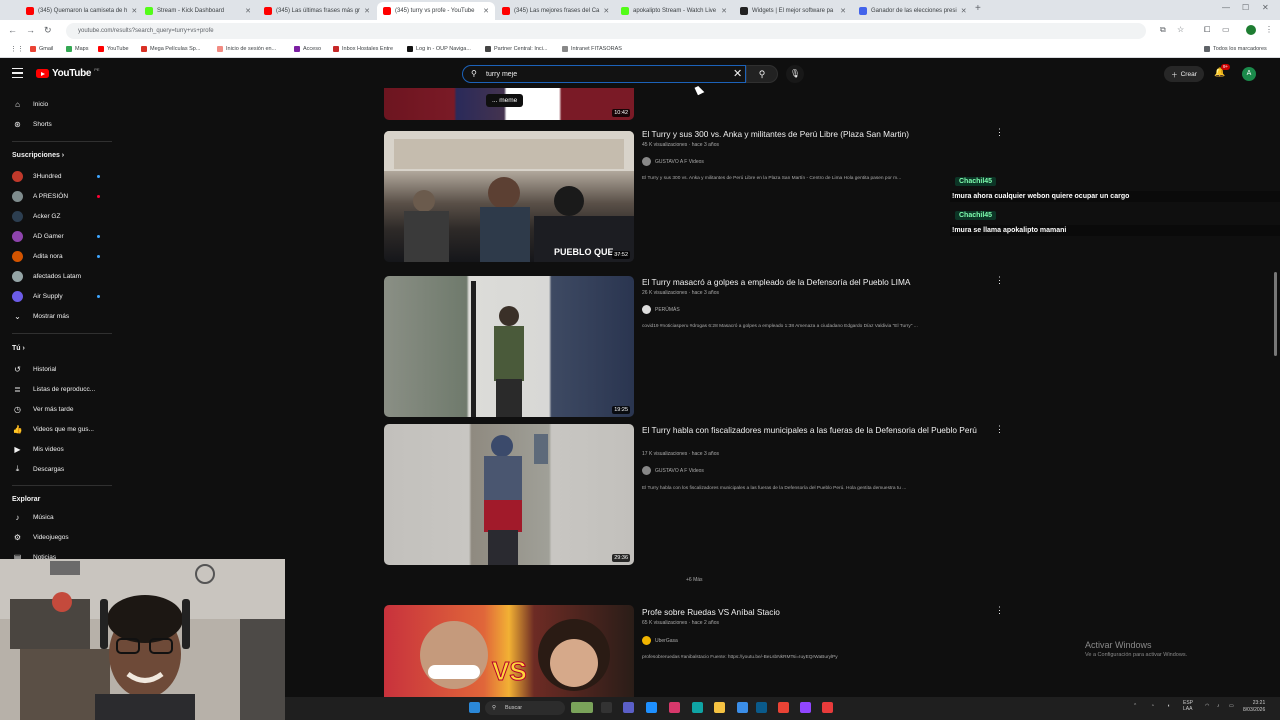 The image size is (1280, 720). What do you see at coordinates (1218, 706) in the screenshot?
I see `speaker-icon: ♪` at bounding box center [1218, 706].